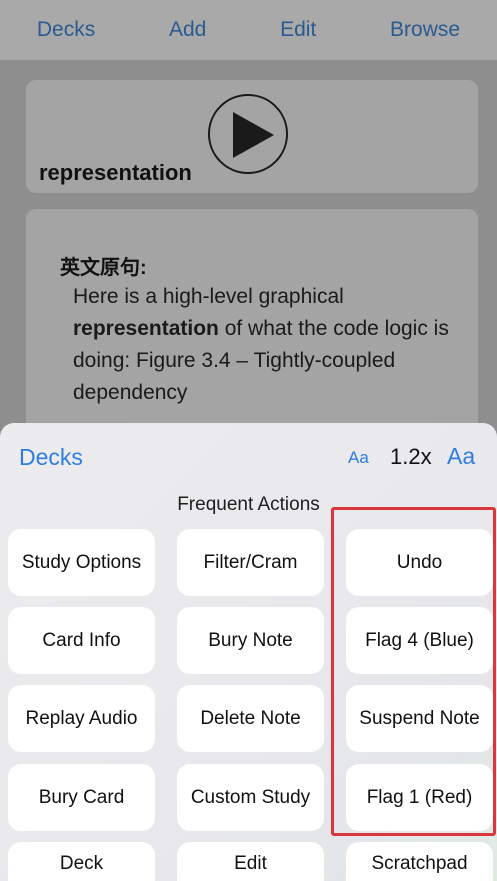 The image size is (497, 881). What do you see at coordinates (461, 456) in the screenshot?
I see `increase-font-button: Aa` at bounding box center [461, 456].